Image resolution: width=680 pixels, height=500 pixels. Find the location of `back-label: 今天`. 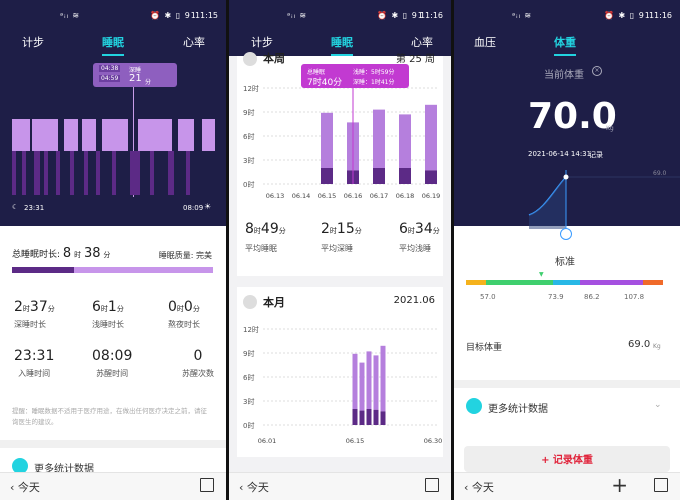

back-label: 今天 is located at coordinates (28, 487).